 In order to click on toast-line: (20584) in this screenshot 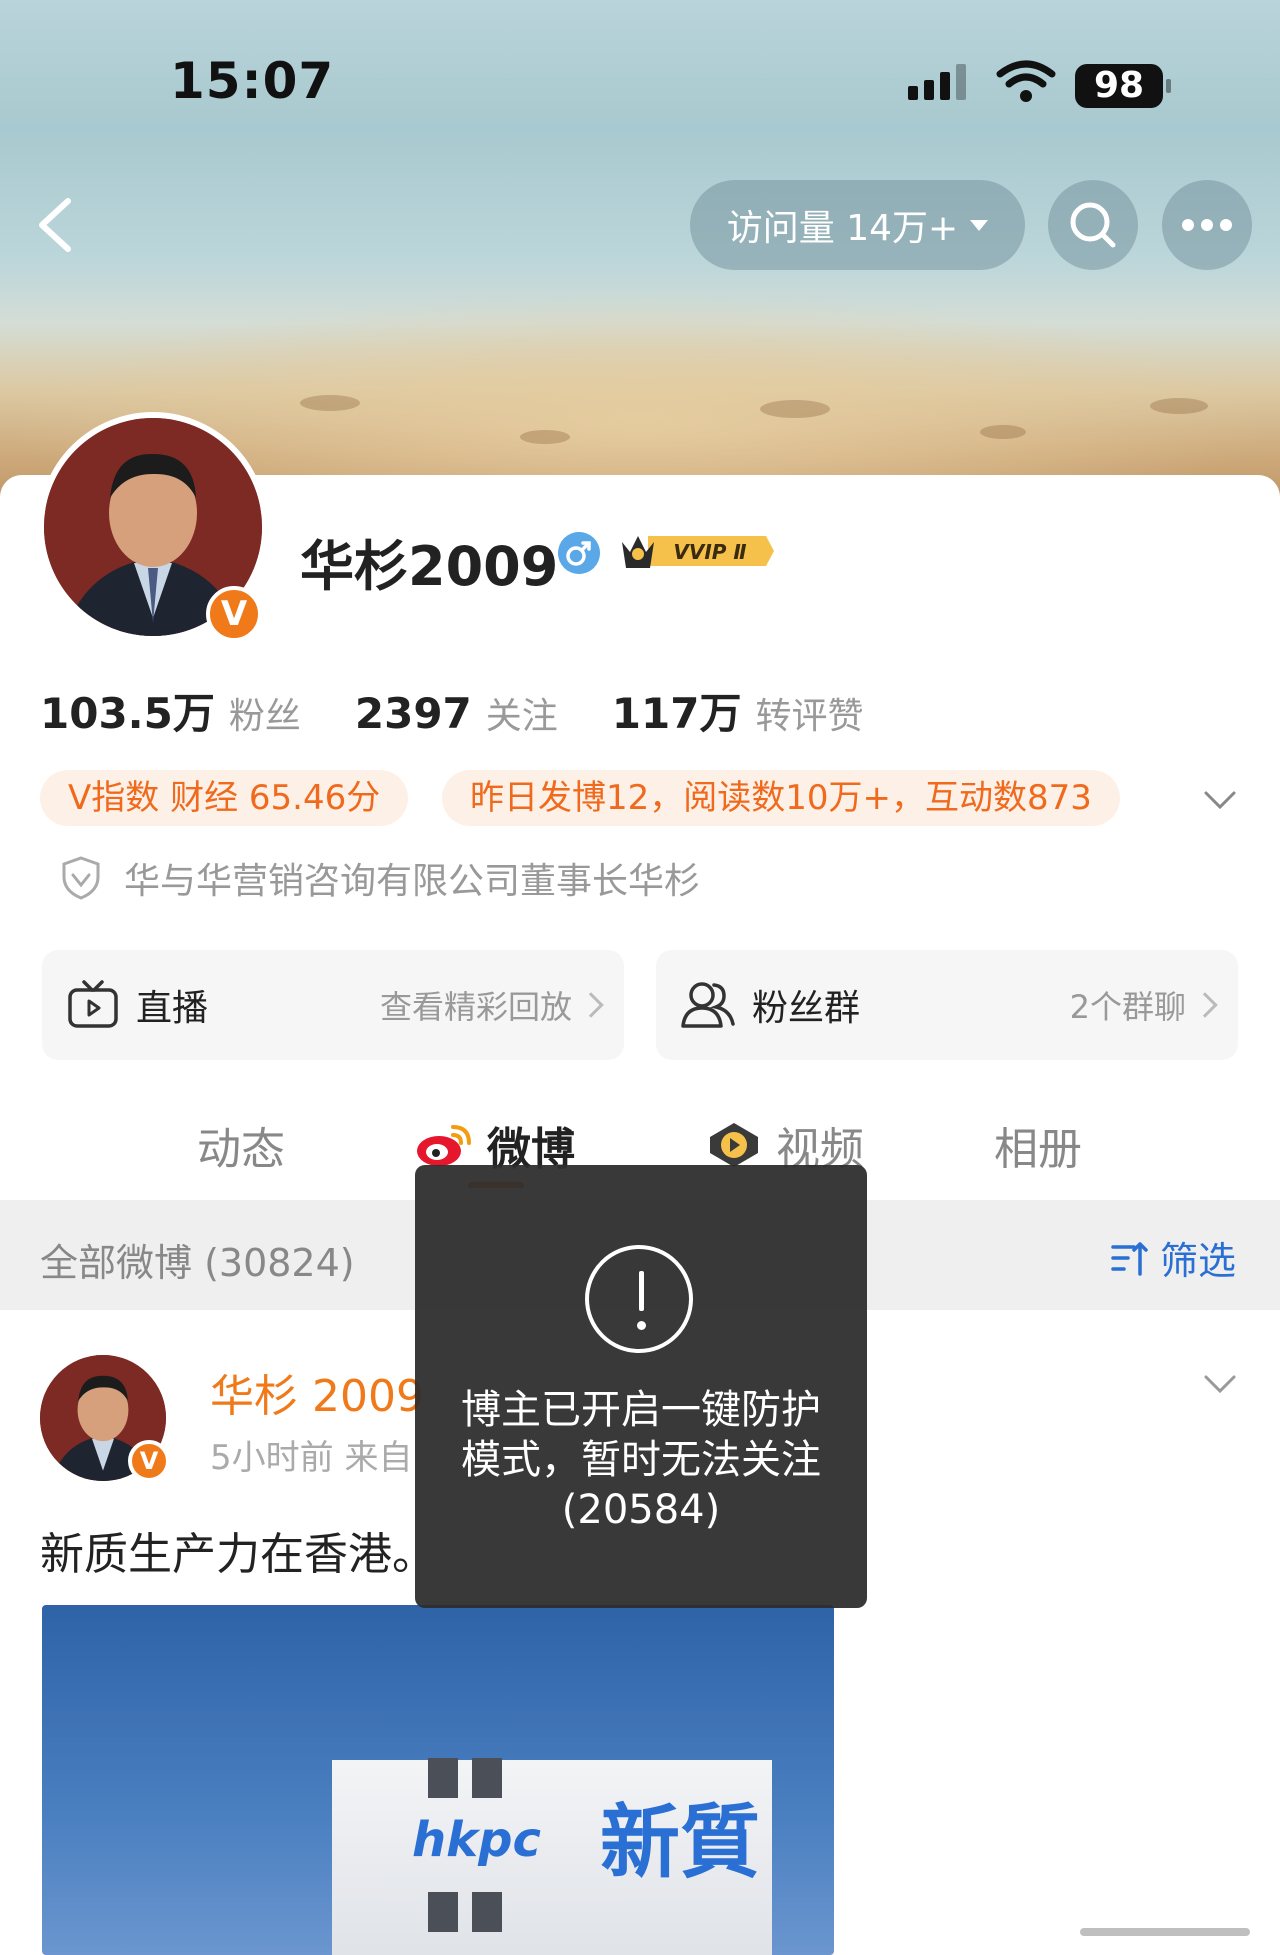, I will do `click(641, 1510)`.